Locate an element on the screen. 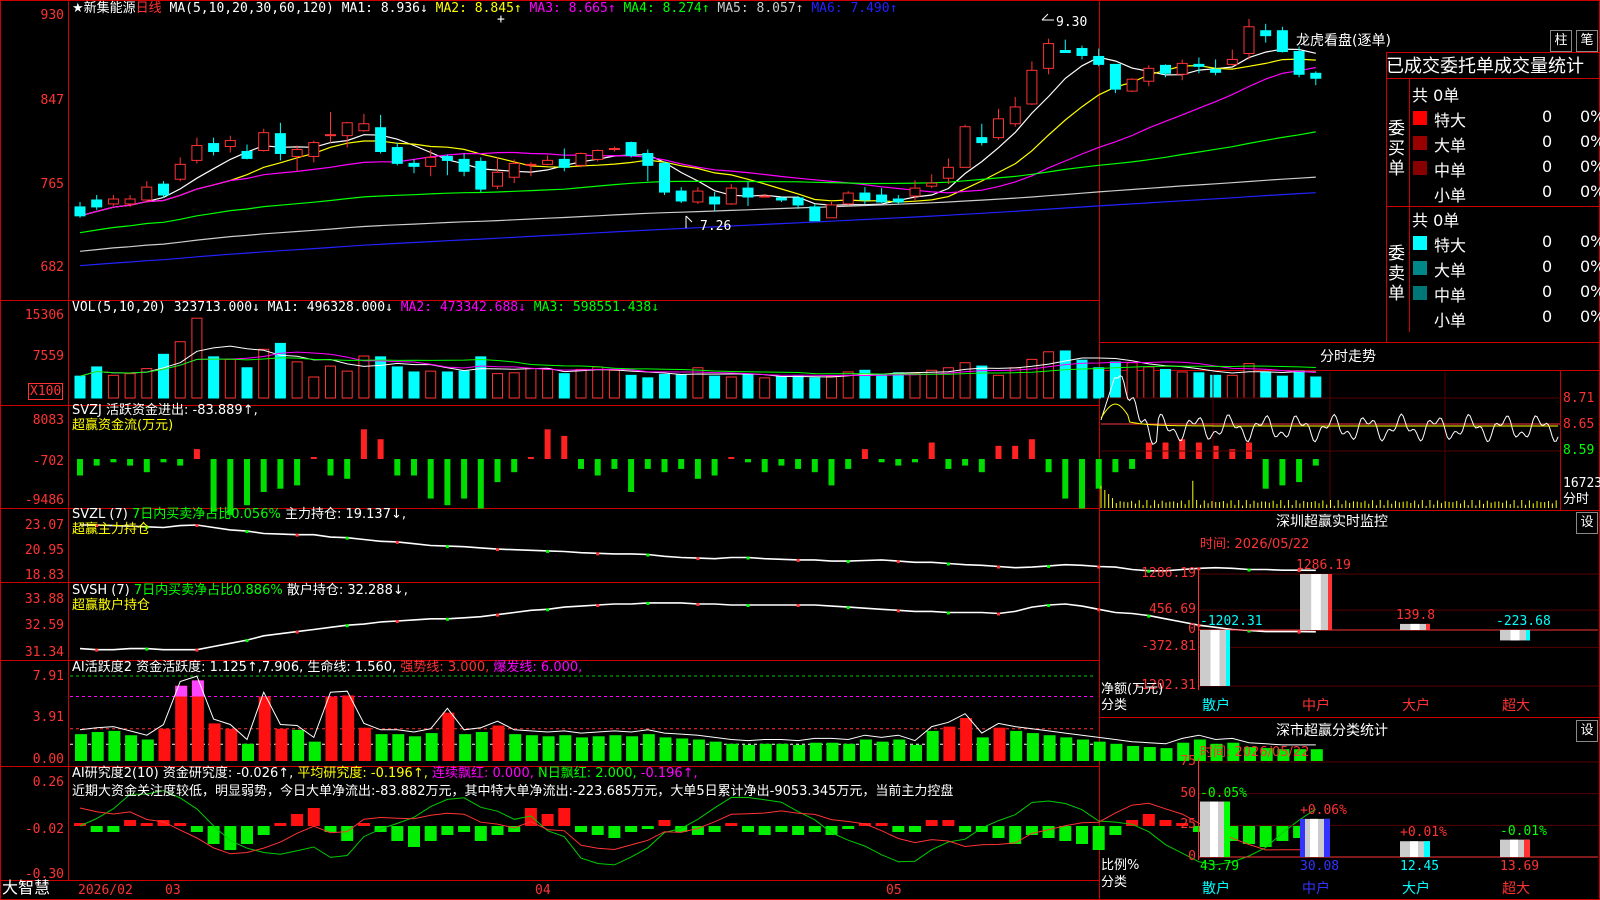  stock-name: ★新集能源 is located at coordinates (104, 8).